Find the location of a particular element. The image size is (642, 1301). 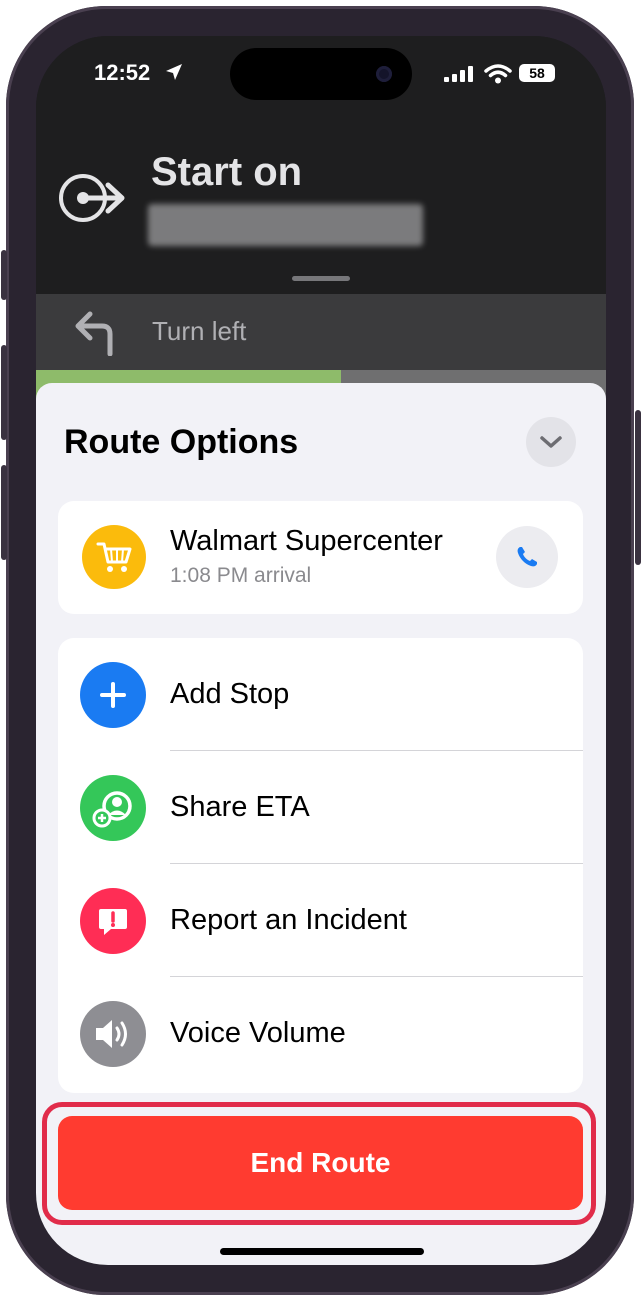

chevron-down-icon is located at coordinates (551, 442).